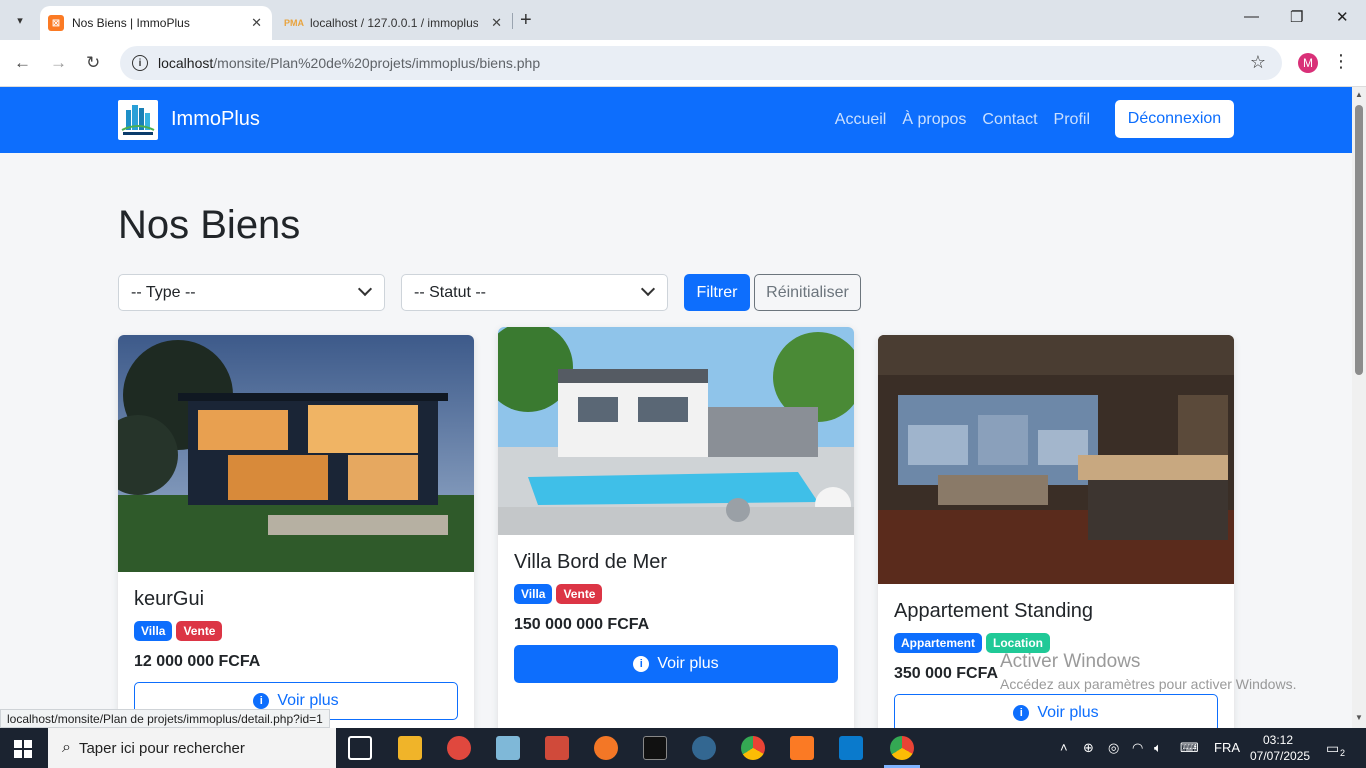 The height and width of the screenshot is (768, 1366). Describe the element at coordinates (93, 63) in the screenshot. I see `reload-icon: ↻` at that location.